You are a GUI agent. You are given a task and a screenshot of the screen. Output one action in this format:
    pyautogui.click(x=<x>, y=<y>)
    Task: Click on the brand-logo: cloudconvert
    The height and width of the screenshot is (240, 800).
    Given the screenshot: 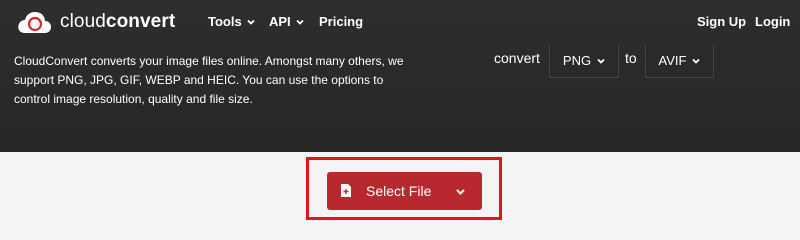 What is the action you would take?
    pyautogui.click(x=95, y=22)
    